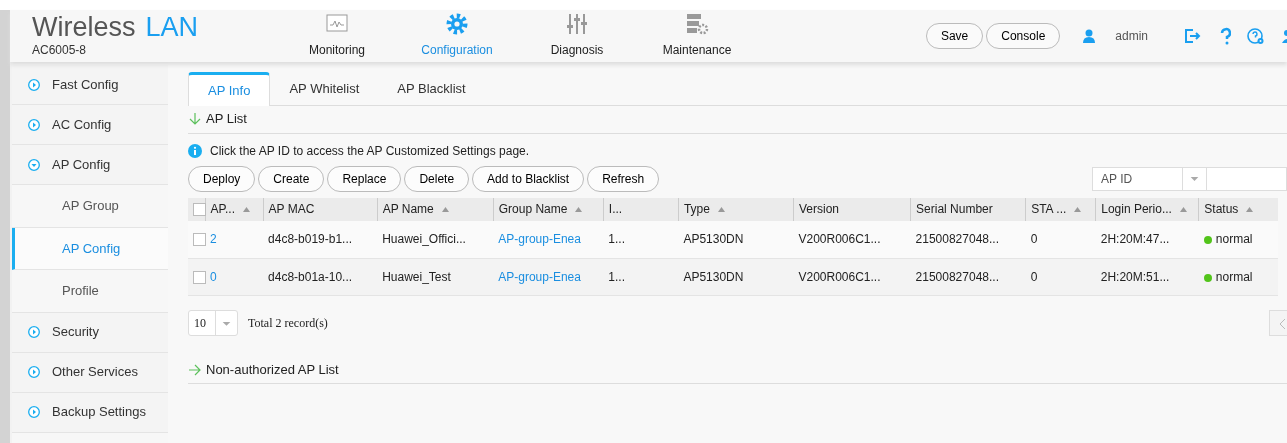  I want to click on action-button: Add to Blacklist, so click(528, 178).